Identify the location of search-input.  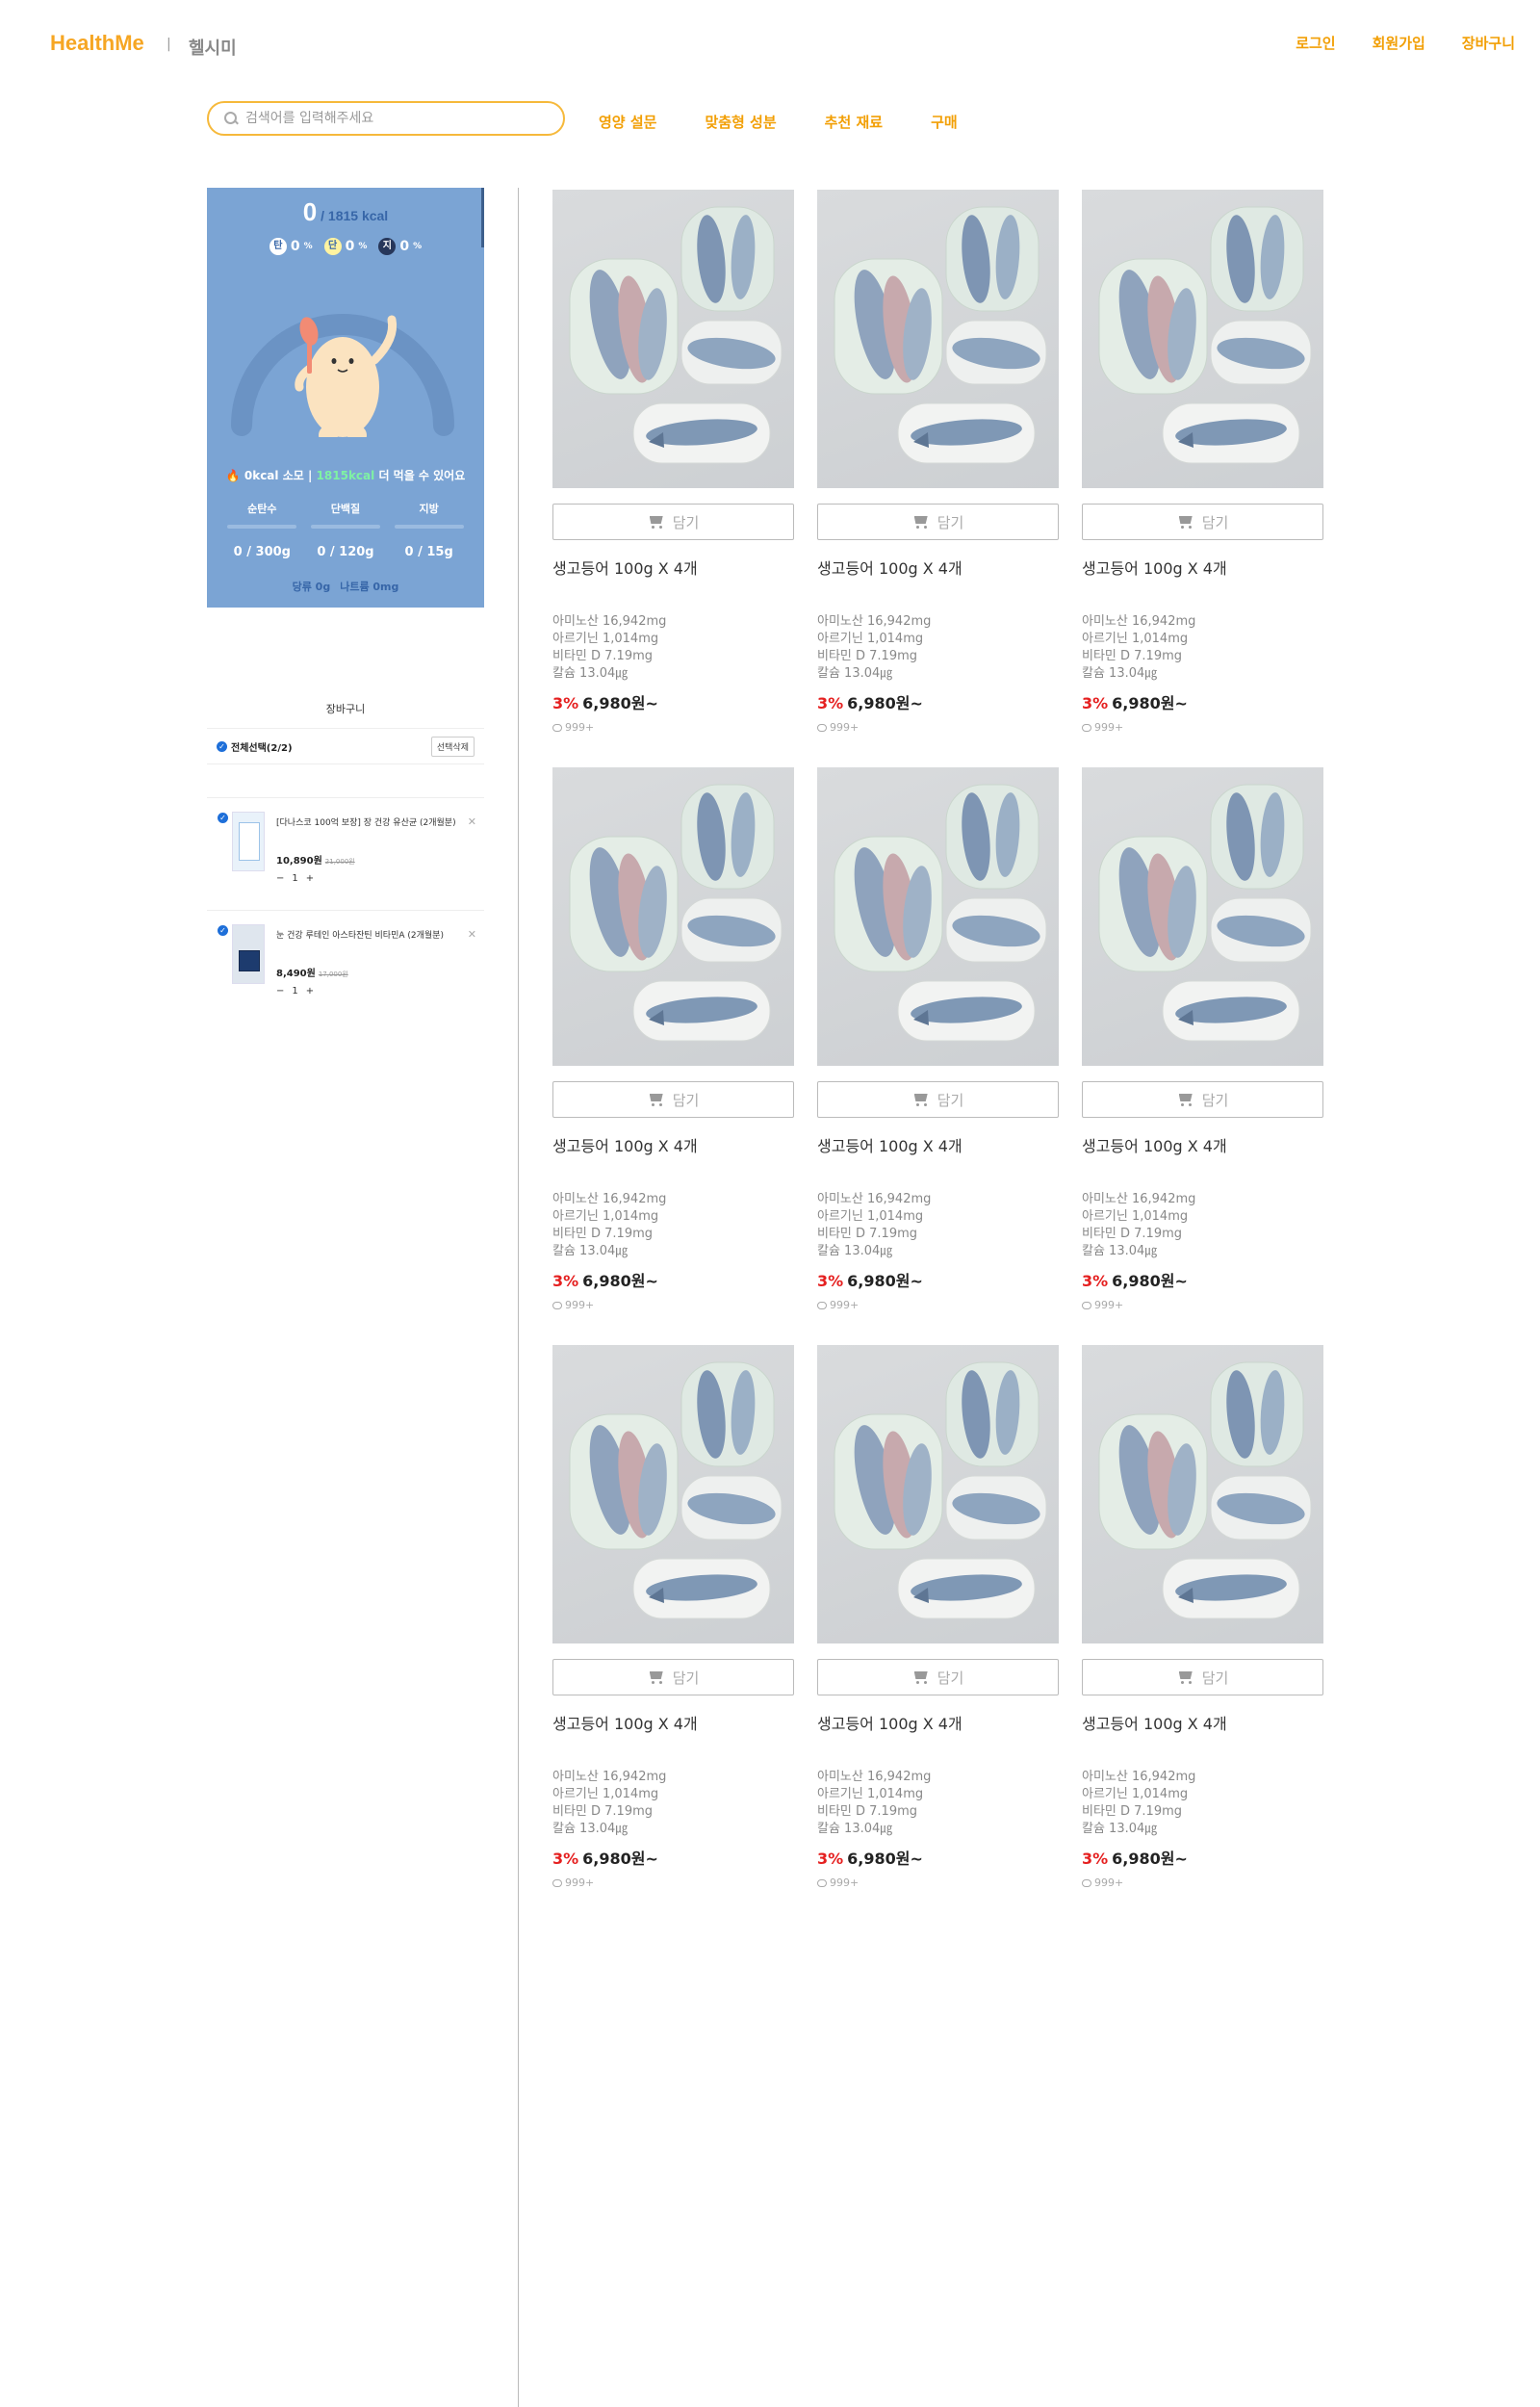
(389, 118).